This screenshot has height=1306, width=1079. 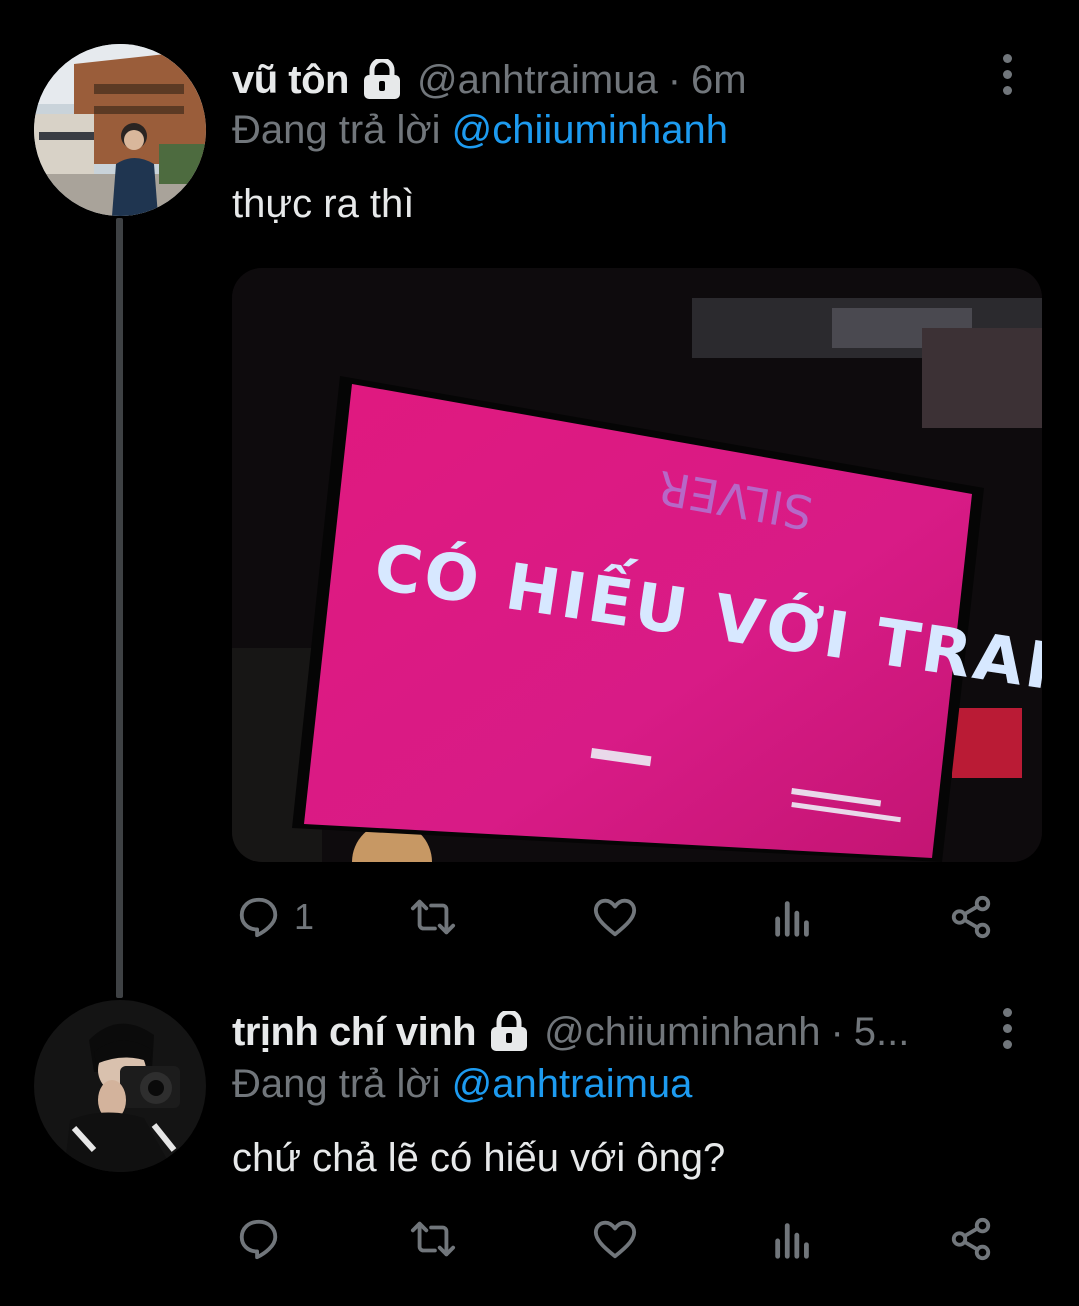 I want to click on replying-to: Đang trả lời @anhtraimua, so click(x=462, y=1084).